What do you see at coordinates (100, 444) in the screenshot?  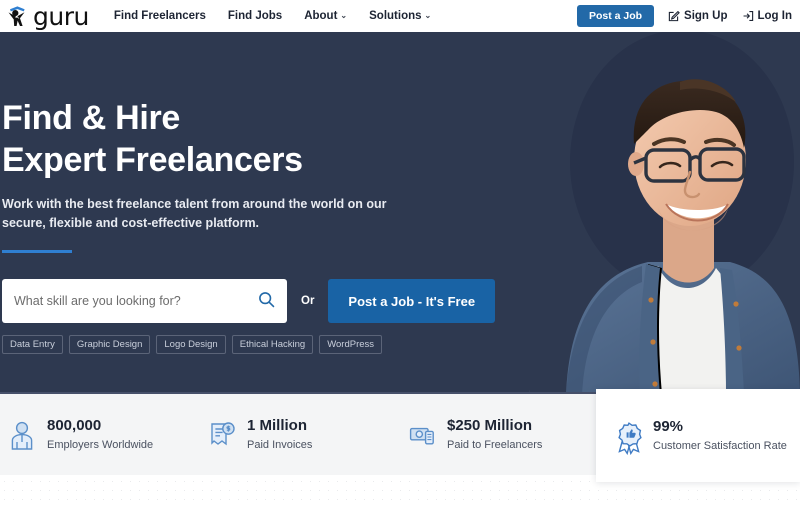 I see `stat-label: Employers Worldwide` at bounding box center [100, 444].